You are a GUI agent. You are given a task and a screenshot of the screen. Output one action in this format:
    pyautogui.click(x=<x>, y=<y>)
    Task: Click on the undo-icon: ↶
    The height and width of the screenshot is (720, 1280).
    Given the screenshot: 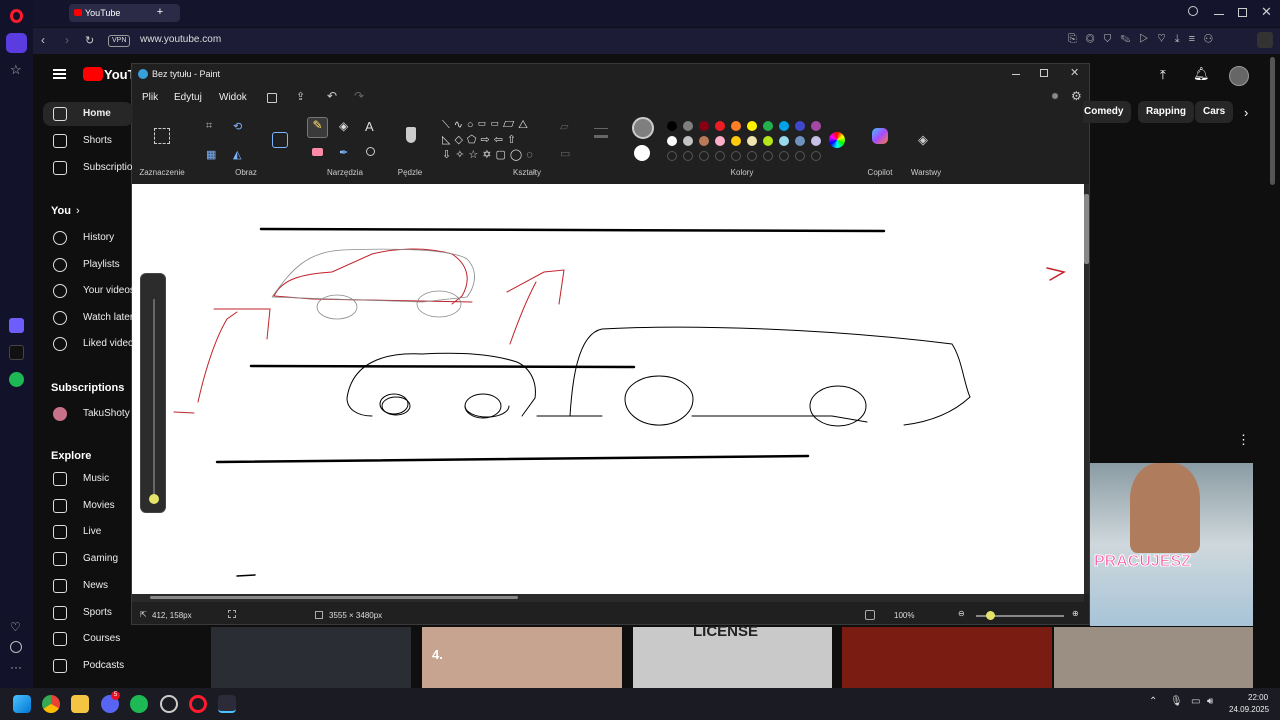 What is the action you would take?
    pyautogui.click(x=332, y=96)
    